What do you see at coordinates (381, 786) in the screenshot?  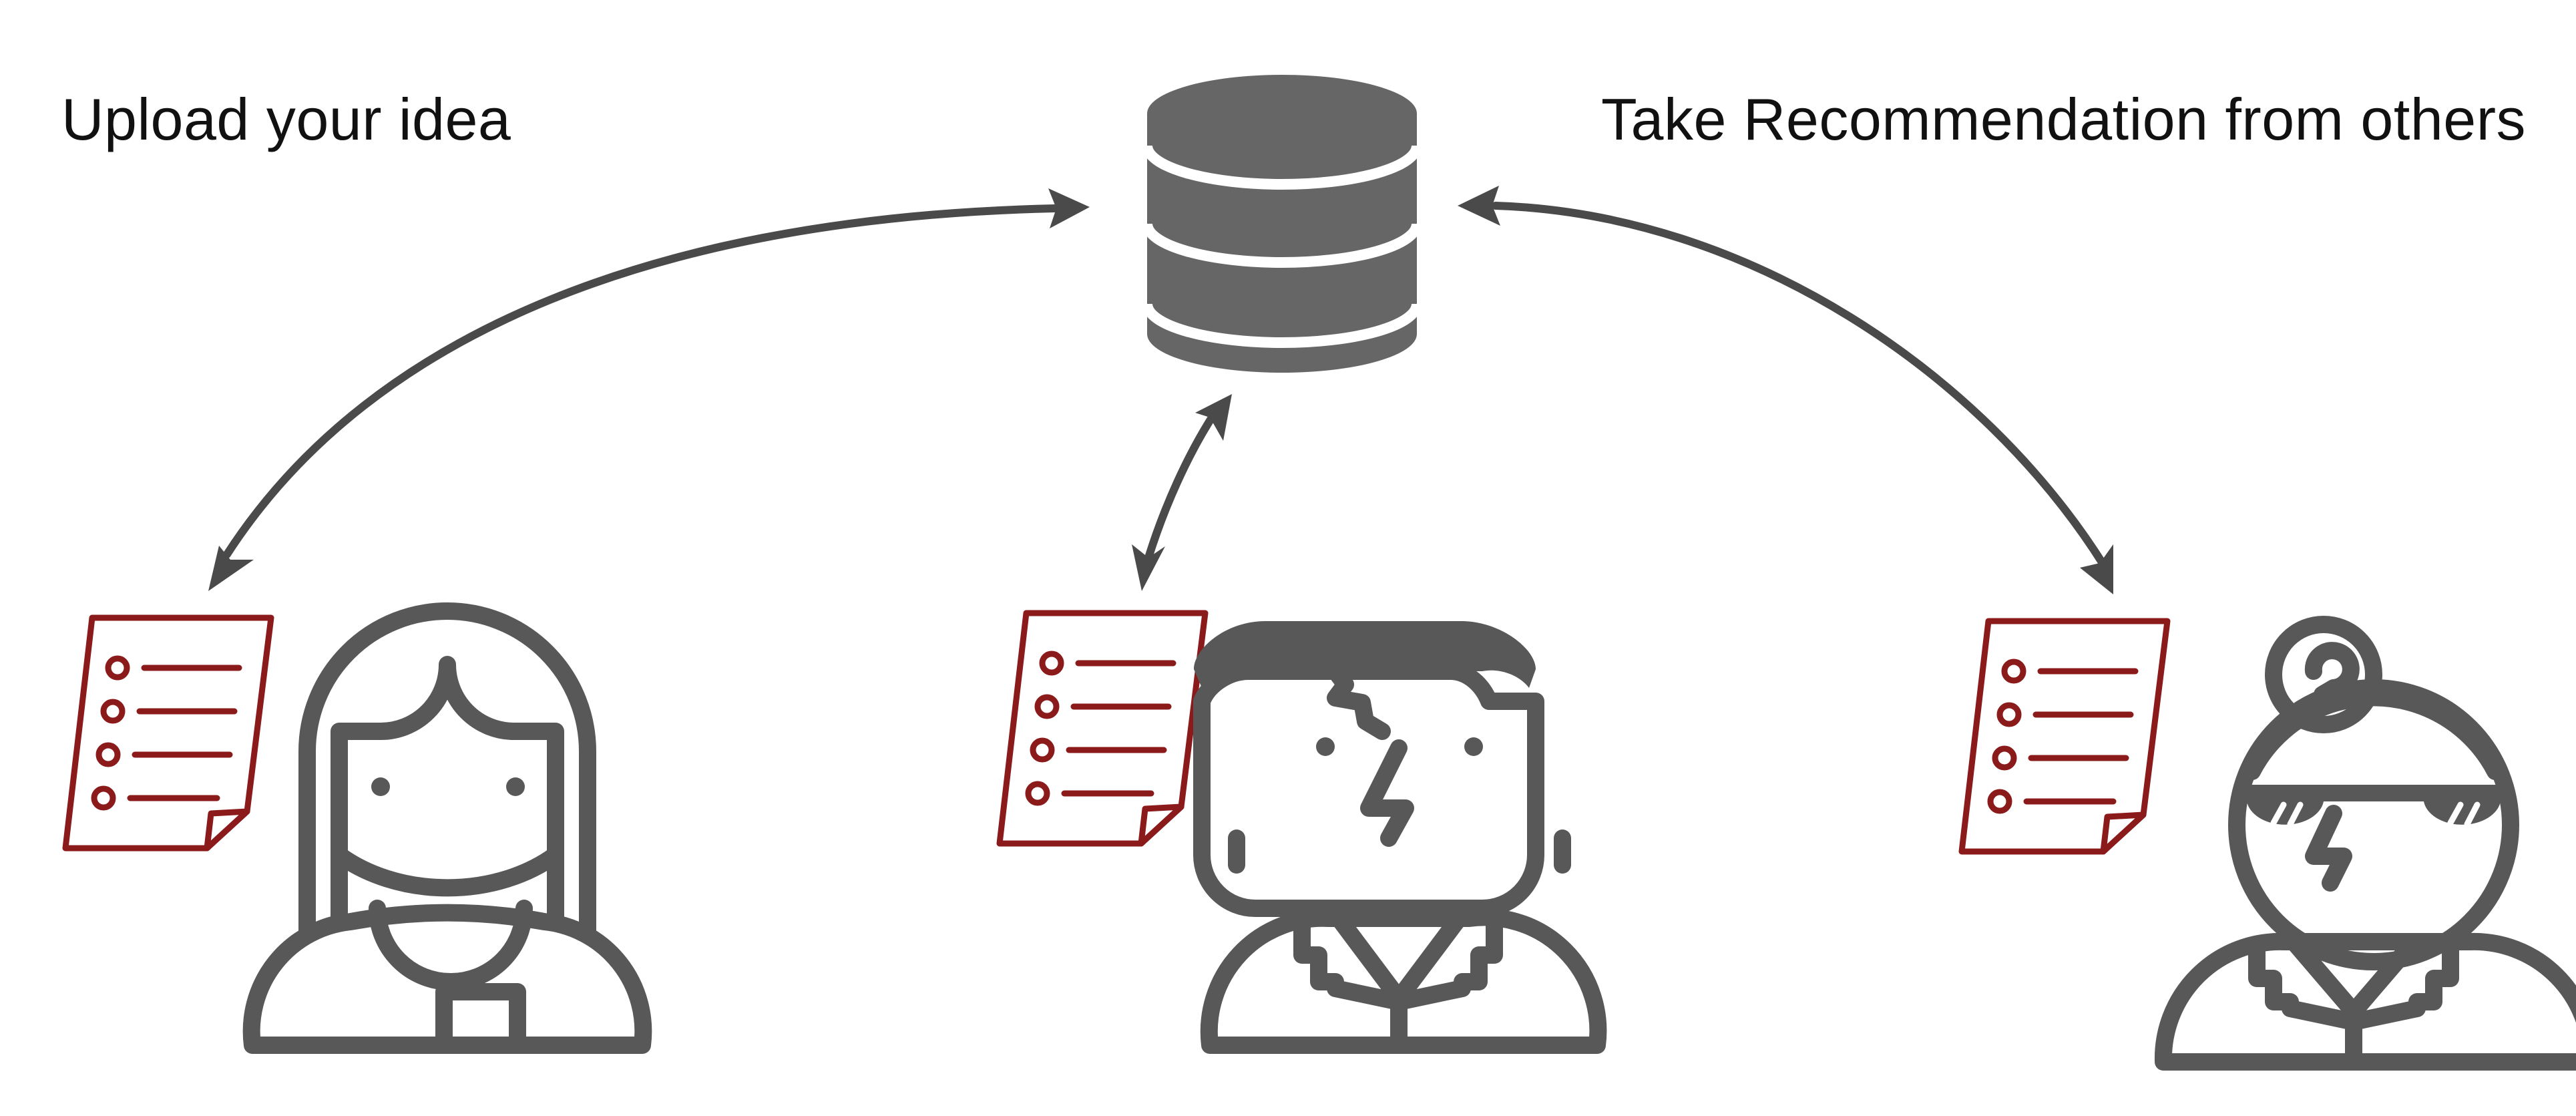 I see `woman-left-eye` at bounding box center [381, 786].